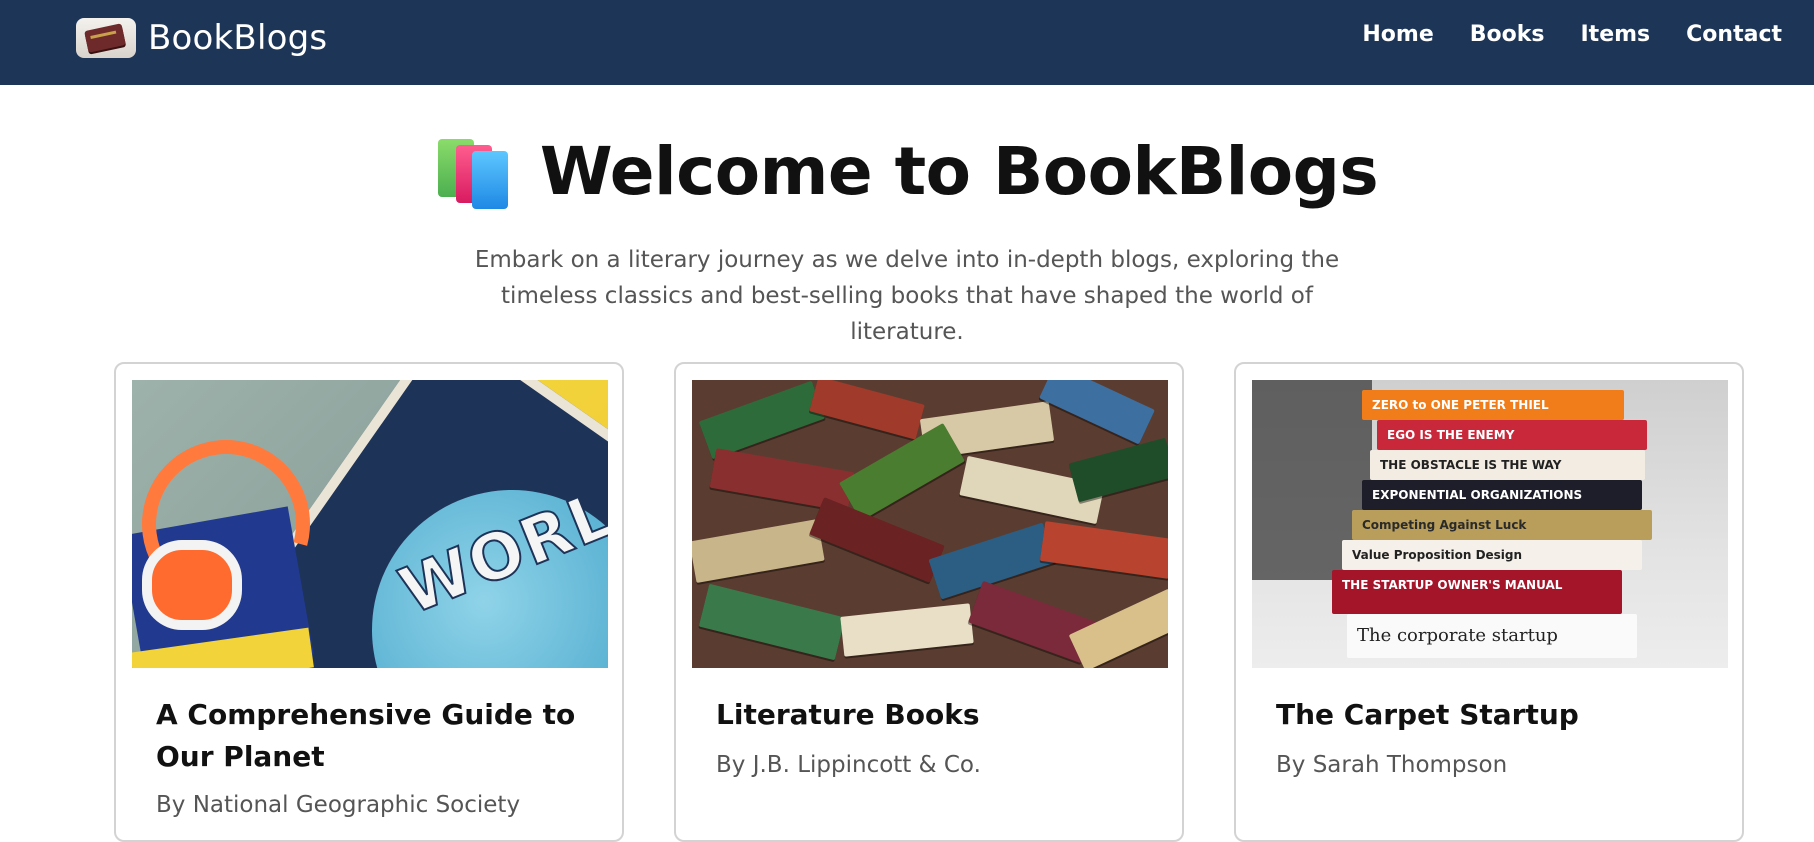 The height and width of the screenshot is (842, 1814). What do you see at coordinates (1507, 465) in the screenshot?
I see `book-spine: THE OBSTACLE IS THE WAY` at bounding box center [1507, 465].